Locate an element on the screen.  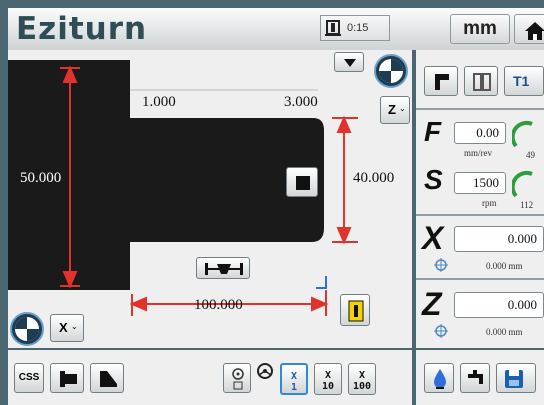
unit-button: mm is located at coordinates (480, 29).